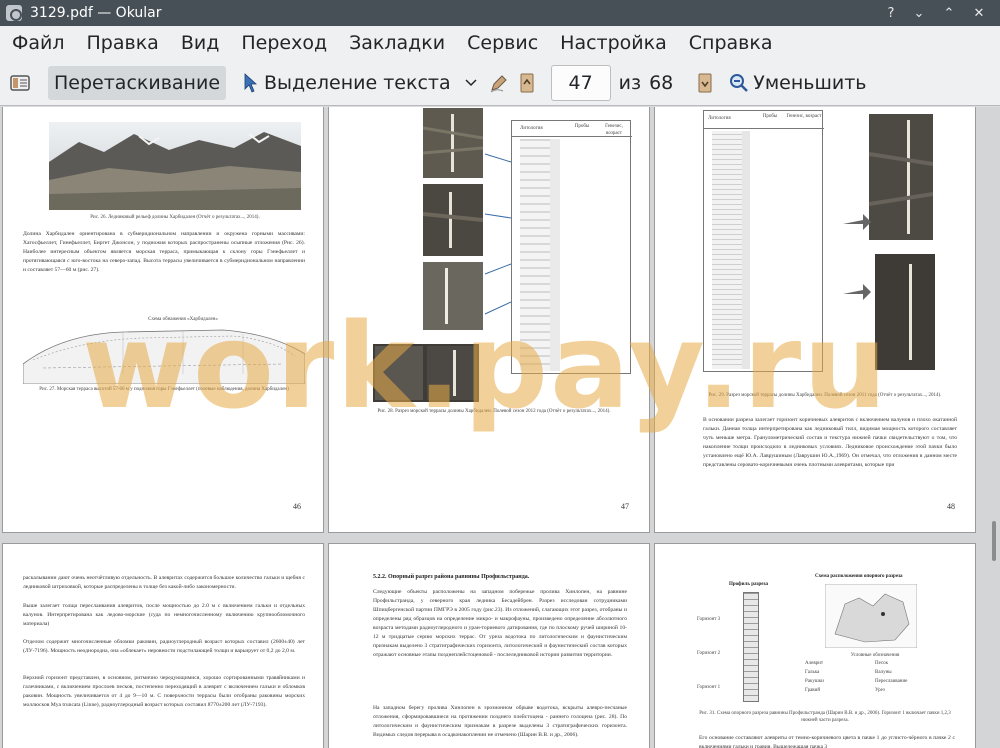 The width and height of the screenshot is (1000, 748). What do you see at coordinates (709, 653) in the screenshot?
I see `horizon-label-2: Горизонт 2` at bounding box center [709, 653].